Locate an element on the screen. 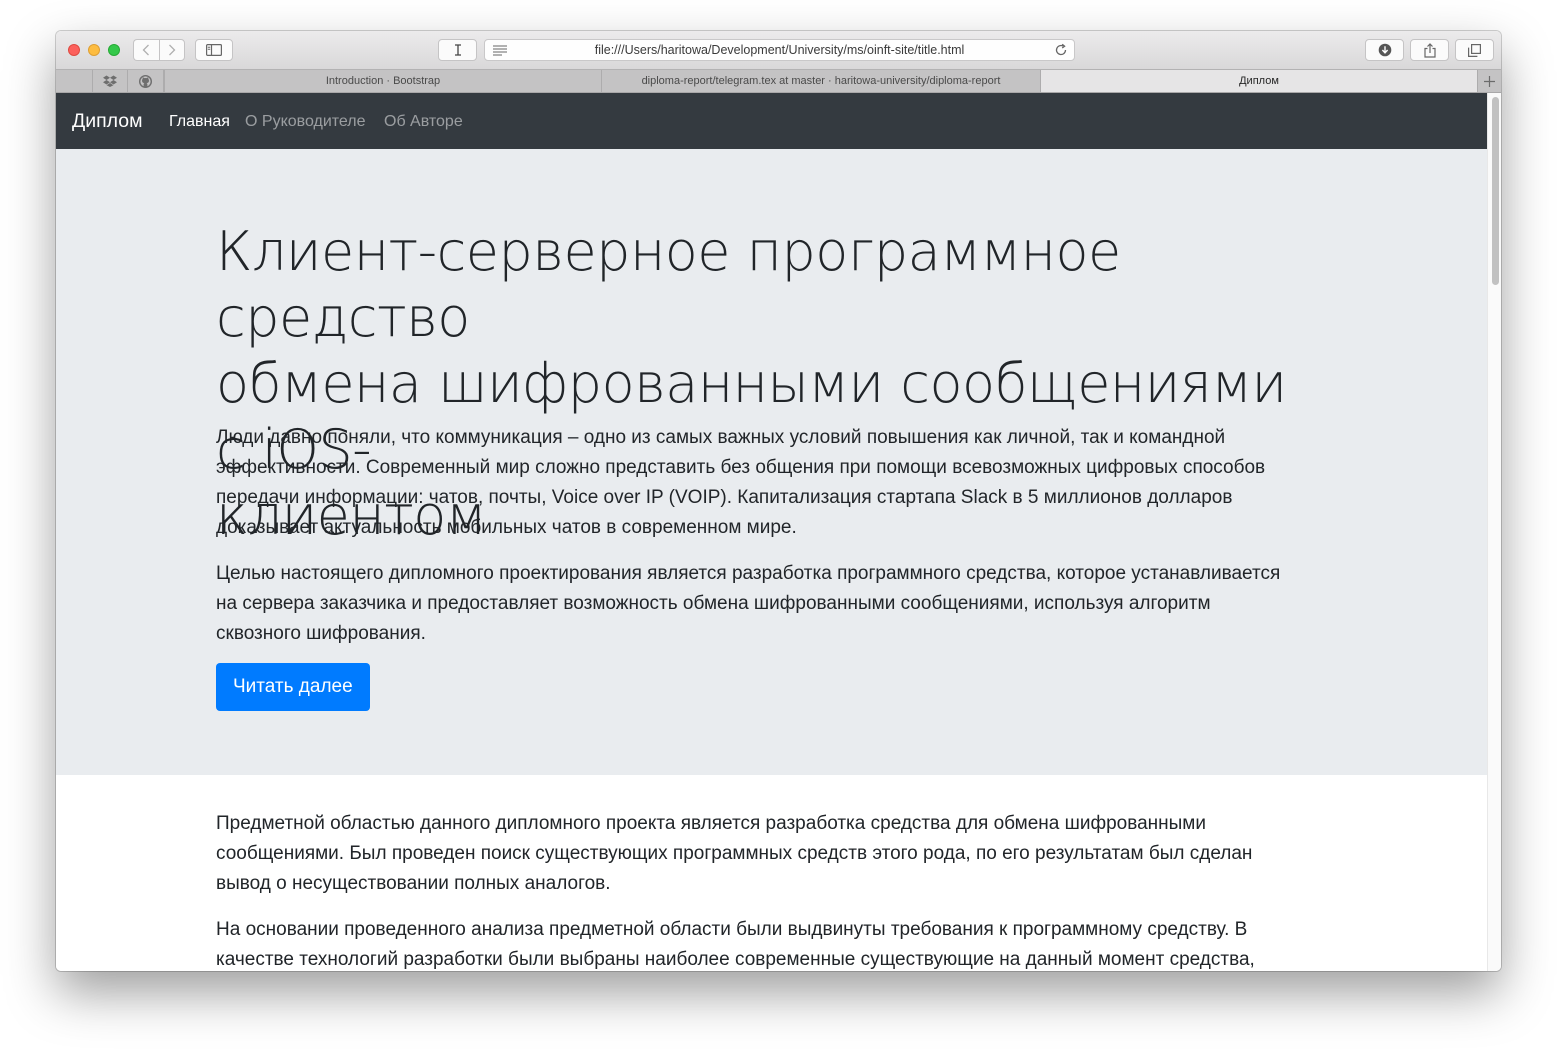  paragraph-line: вывод о несуществовании полных аналогов. is located at coordinates (413, 883).